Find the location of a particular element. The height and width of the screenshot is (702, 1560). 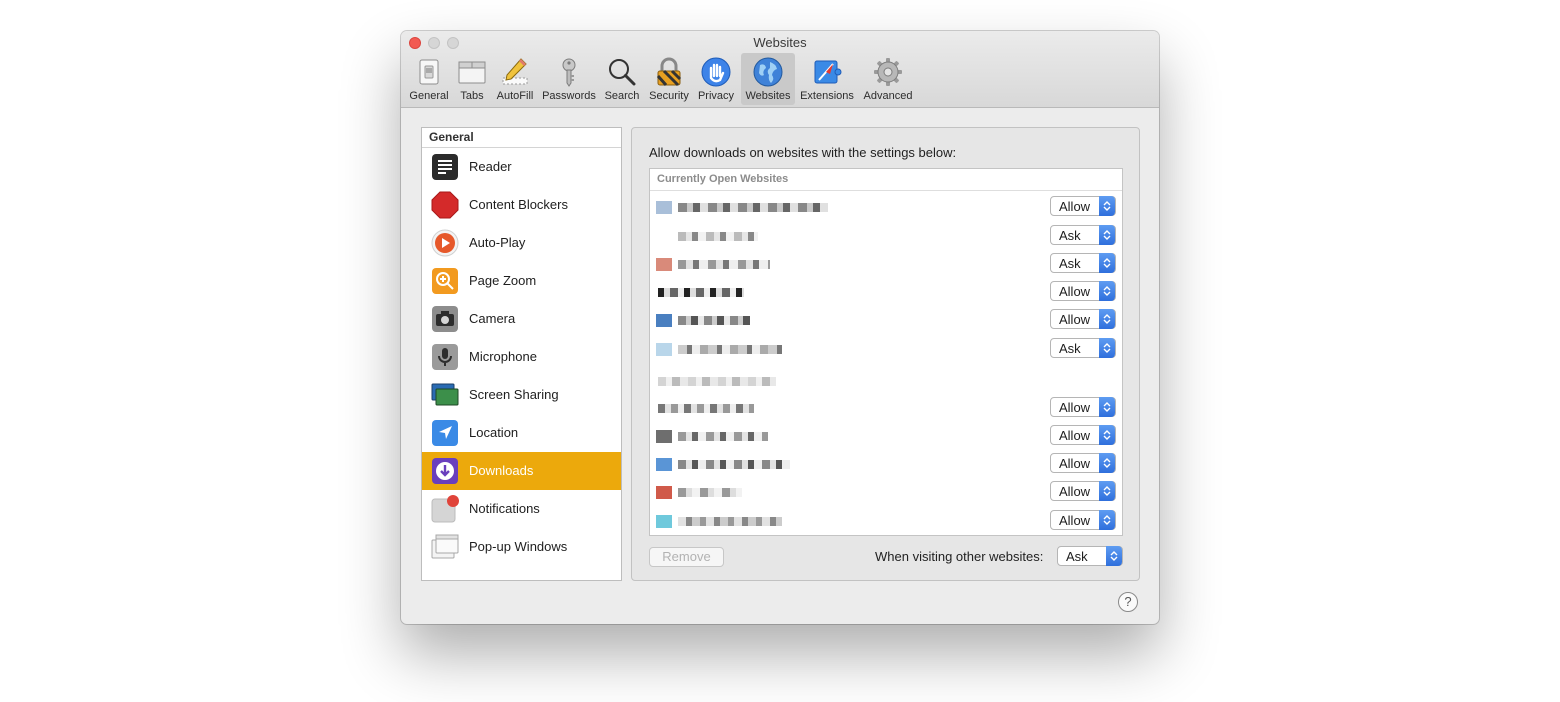

sidebar-item-content-blockers: Content Blockers is located at coordinates (521, 205).